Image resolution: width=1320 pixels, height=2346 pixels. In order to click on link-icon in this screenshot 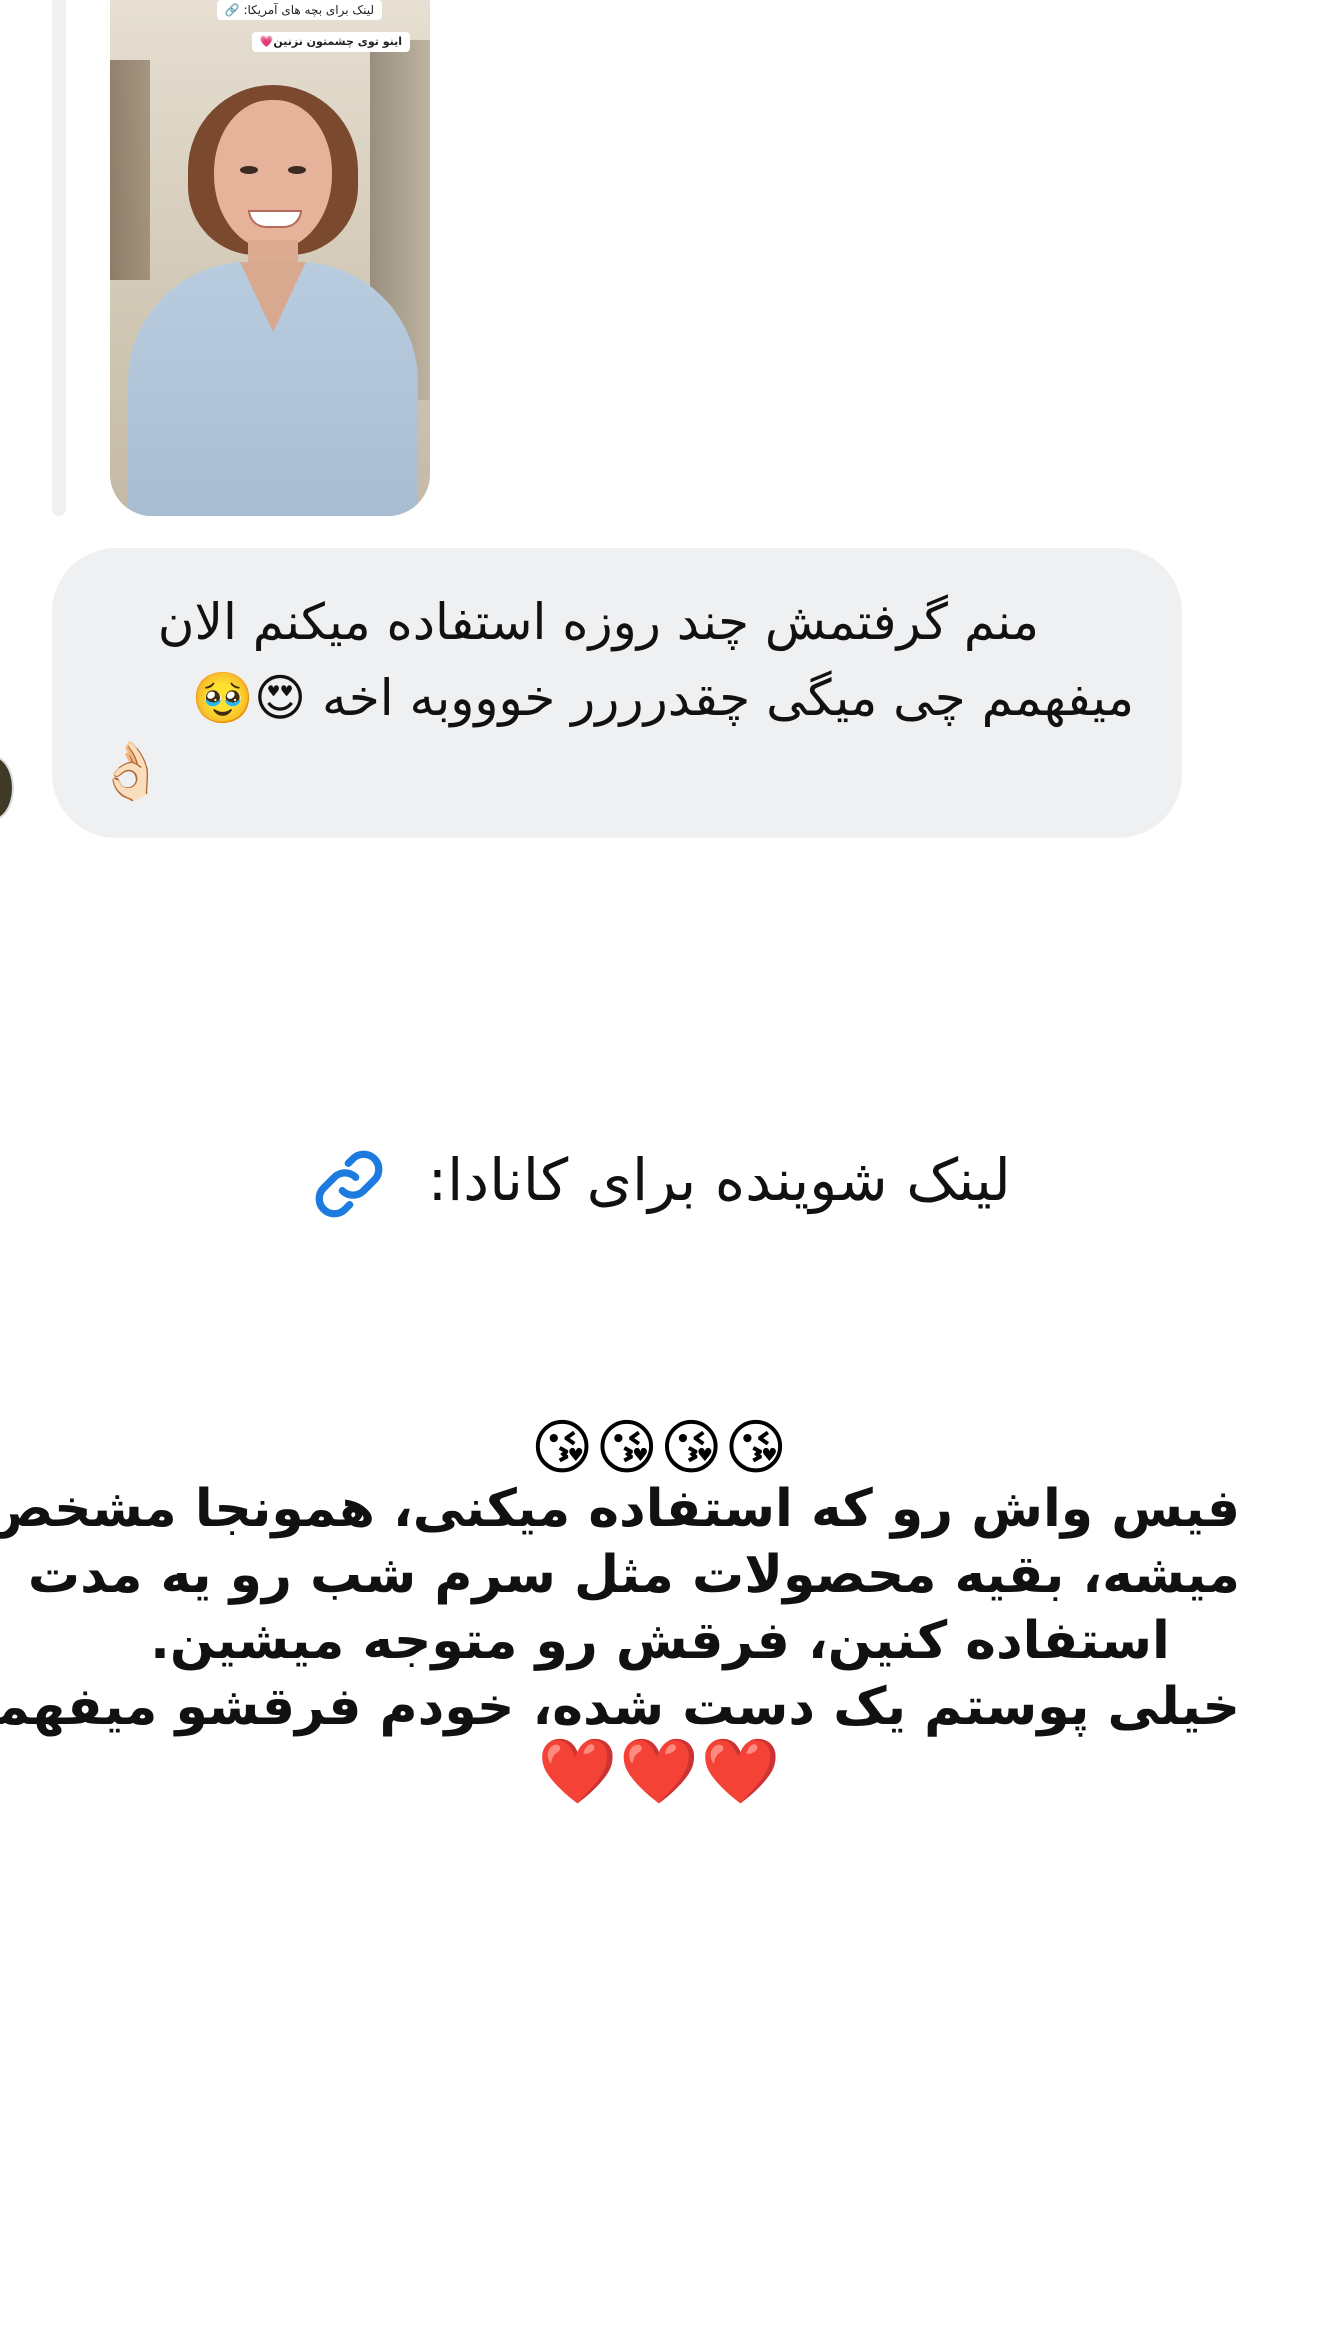, I will do `click(349, 1184)`.